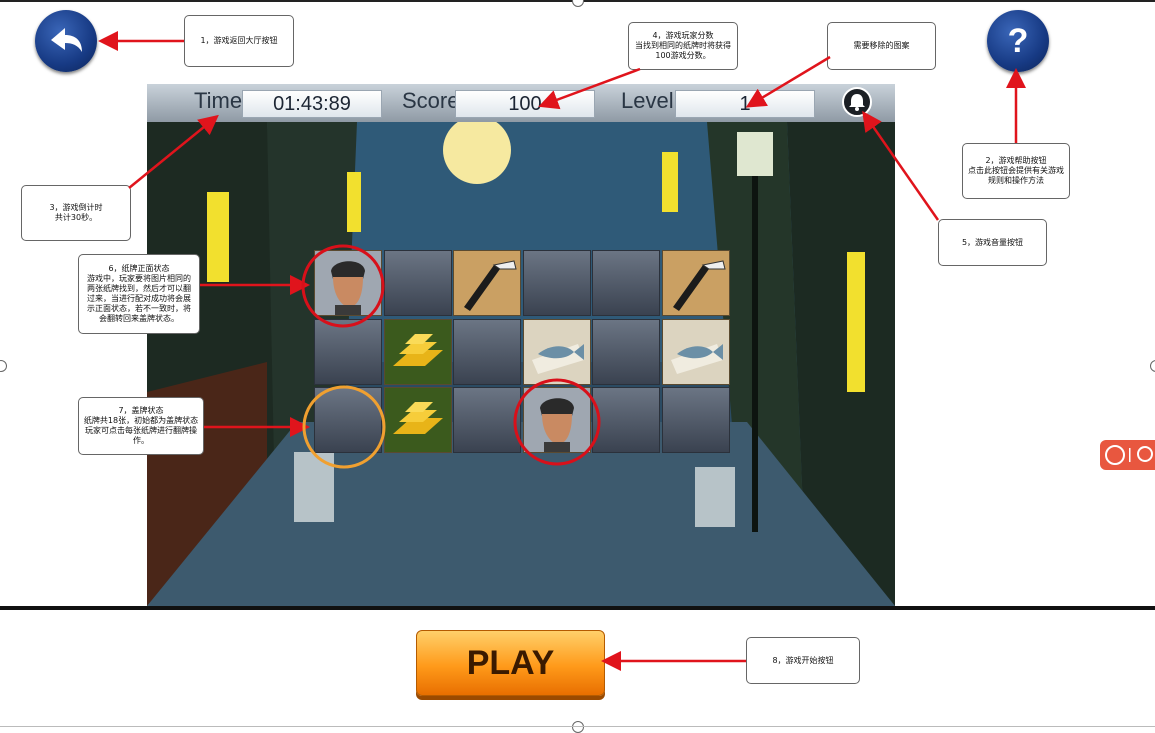 The image size is (1155, 733). I want to click on play-button: PLAY, so click(510, 663).